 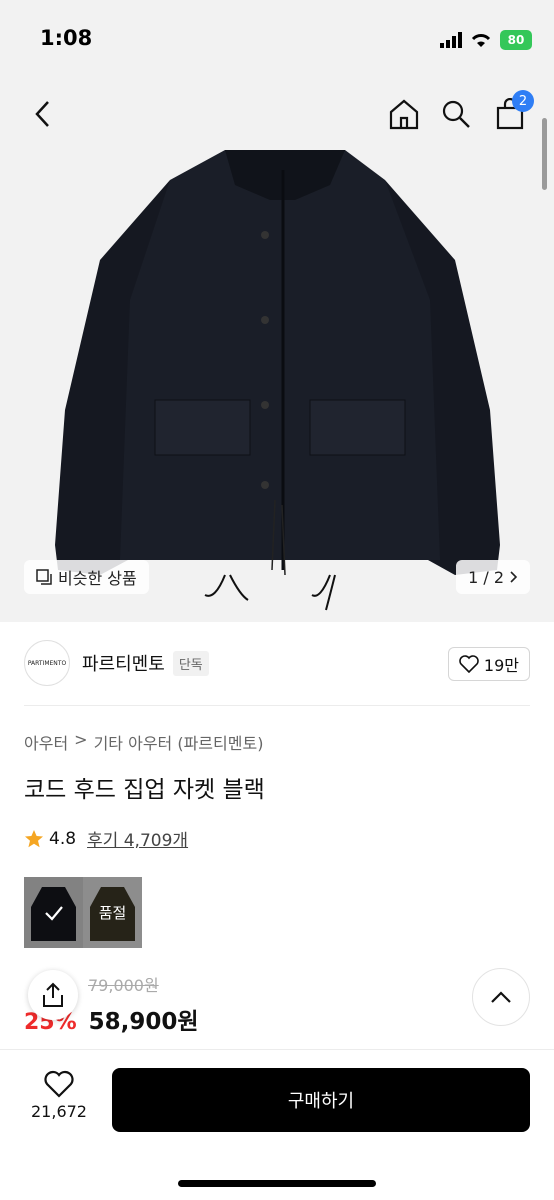 What do you see at coordinates (277, 663) in the screenshot?
I see `brand-row: PARTIMENTO 파르티멘토 단독 19만` at bounding box center [277, 663].